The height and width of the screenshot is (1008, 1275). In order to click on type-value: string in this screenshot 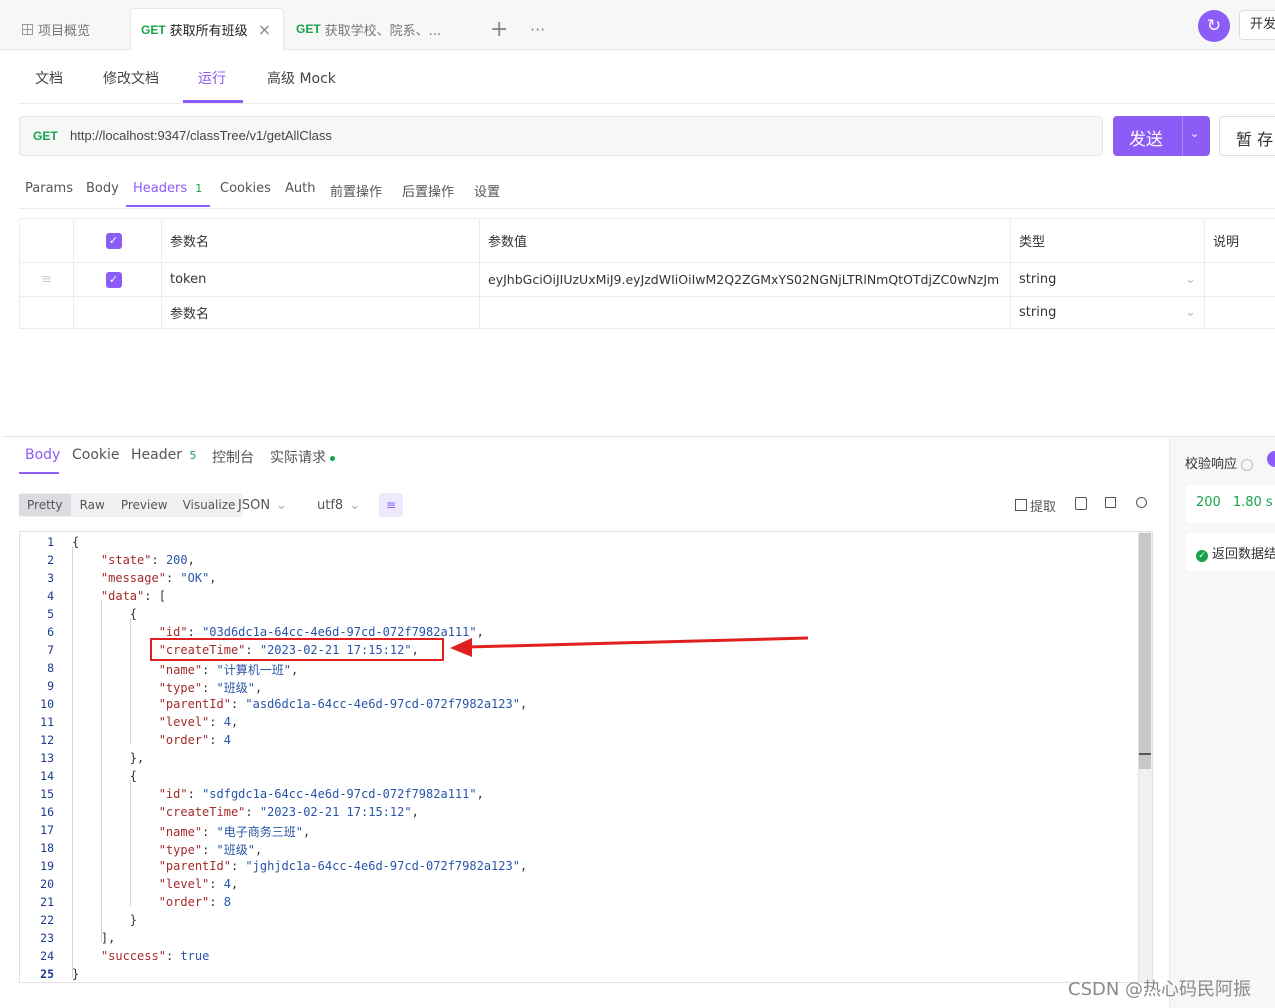, I will do `click(1038, 312)`.